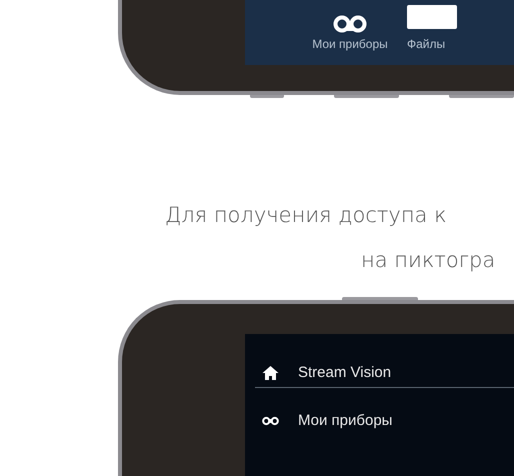 This screenshot has height=476, width=514. Describe the element at coordinates (350, 24) in the screenshot. I see `binoculars-icon` at that location.